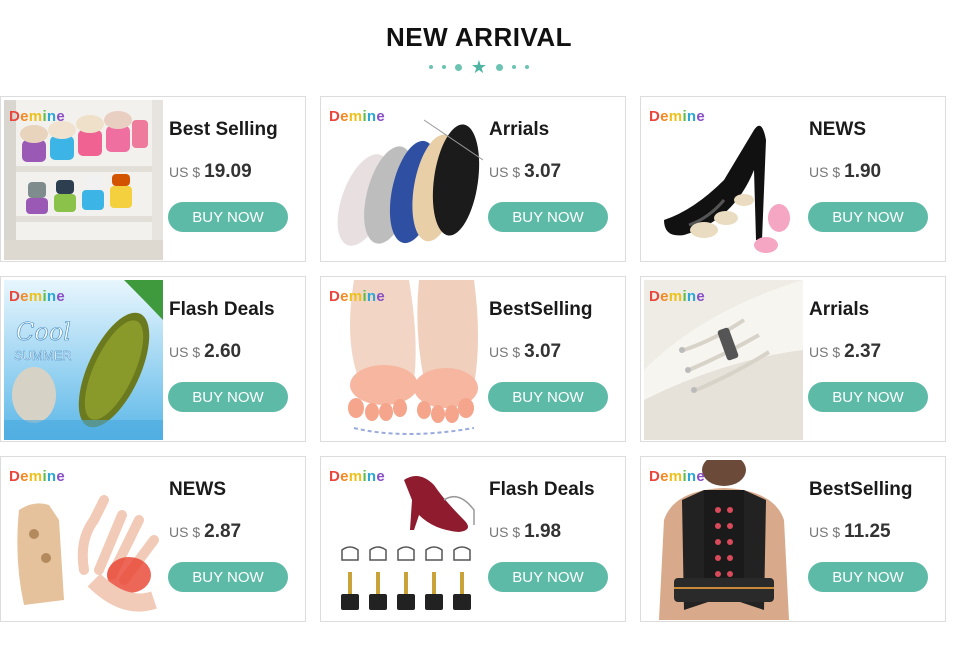  Describe the element at coordinates (525, 531) in the screenshot. I see `product-price: US $1.98` at that location.